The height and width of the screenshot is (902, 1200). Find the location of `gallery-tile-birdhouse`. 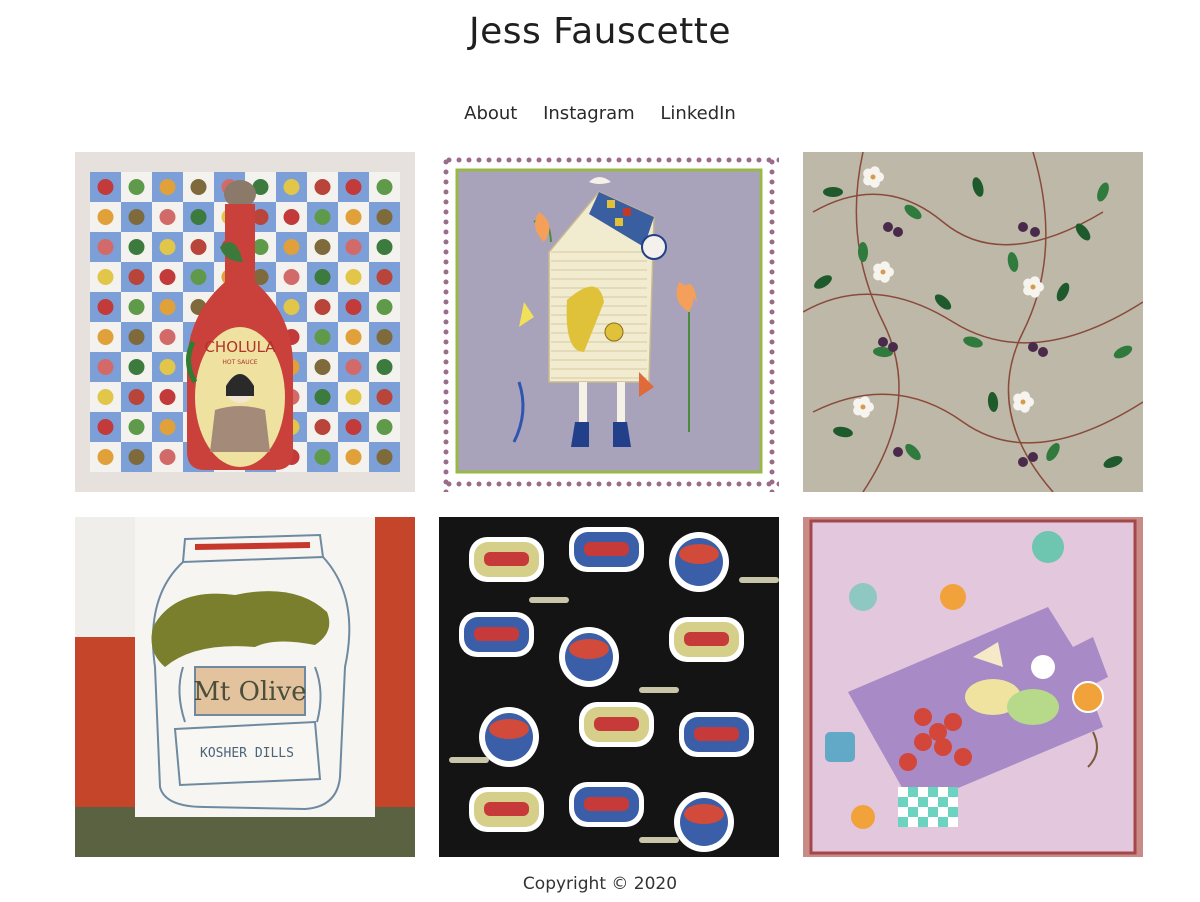

gallery-tile-birdhouse is located at coordinates (609, 322).